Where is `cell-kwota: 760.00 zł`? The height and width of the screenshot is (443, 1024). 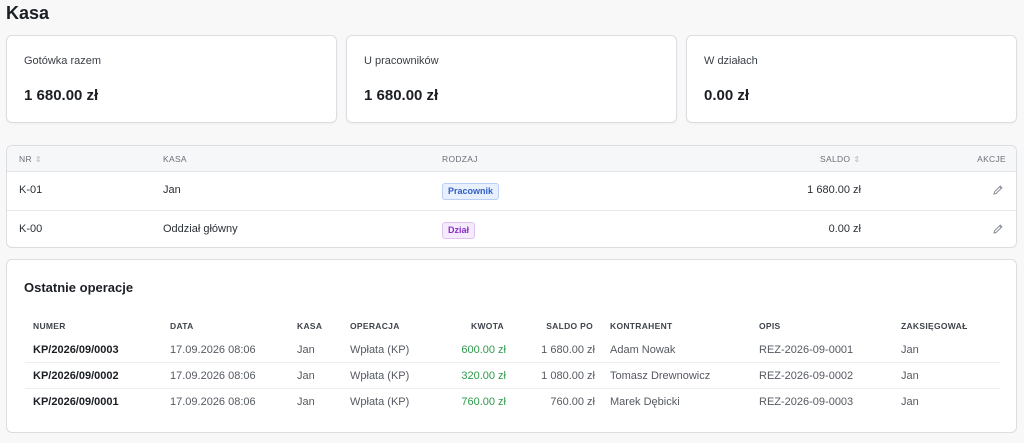
cell-kwota: 760.00 zł is located at coordinates (483, 402).